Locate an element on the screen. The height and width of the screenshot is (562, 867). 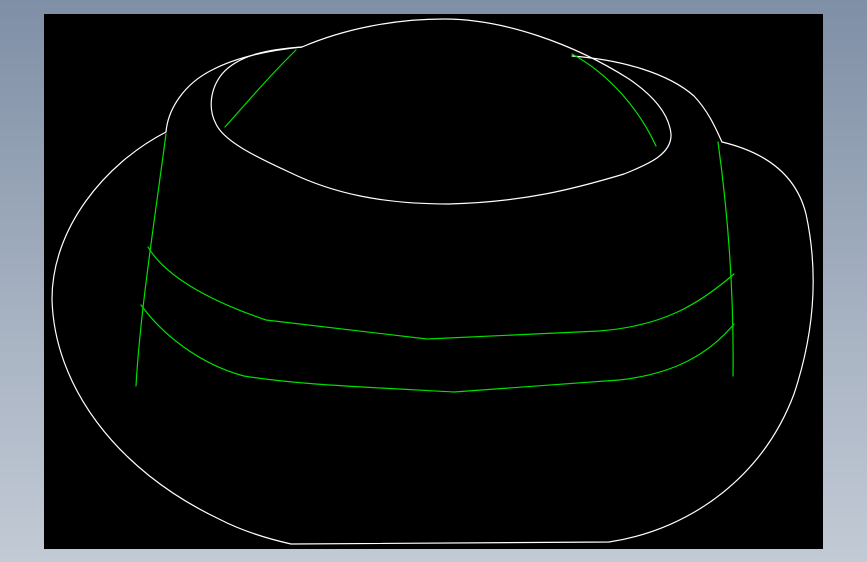
hatband-lower-edge is located at coordinates (437, 348).